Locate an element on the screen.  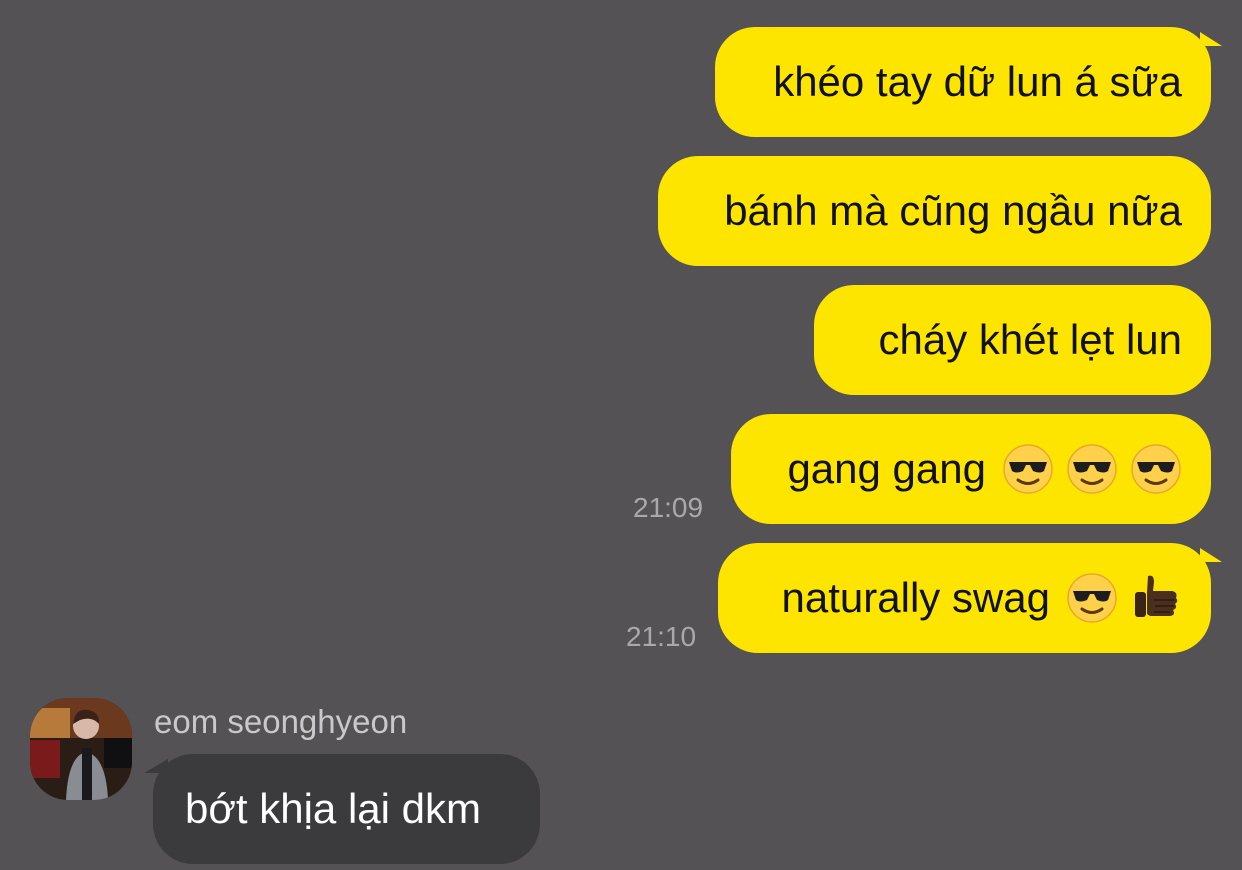
thumbs-up-emoji-icon is located at coordinates (1156, 596).